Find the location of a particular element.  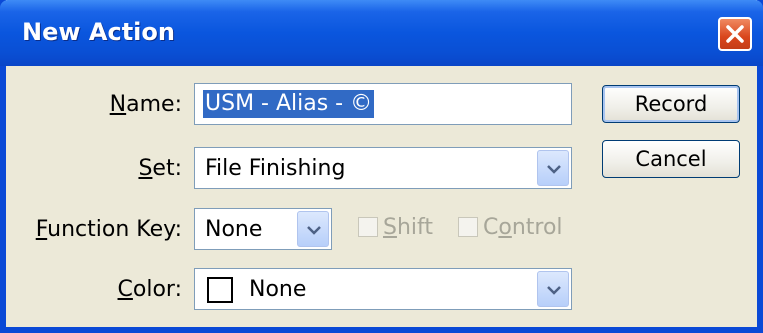

color-dropdown-button is located at coordinates (553, 289).